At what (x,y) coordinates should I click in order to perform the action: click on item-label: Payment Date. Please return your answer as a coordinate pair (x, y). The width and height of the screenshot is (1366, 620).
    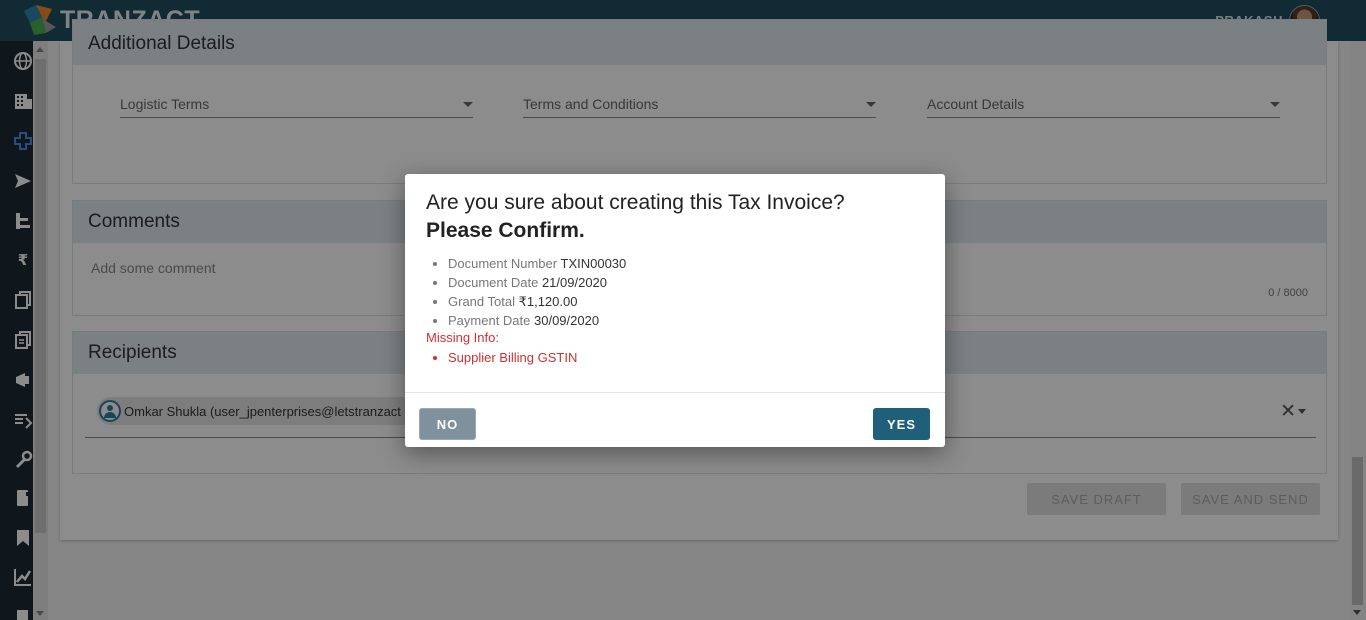
    Looking at the image, I should click on (489, 320).